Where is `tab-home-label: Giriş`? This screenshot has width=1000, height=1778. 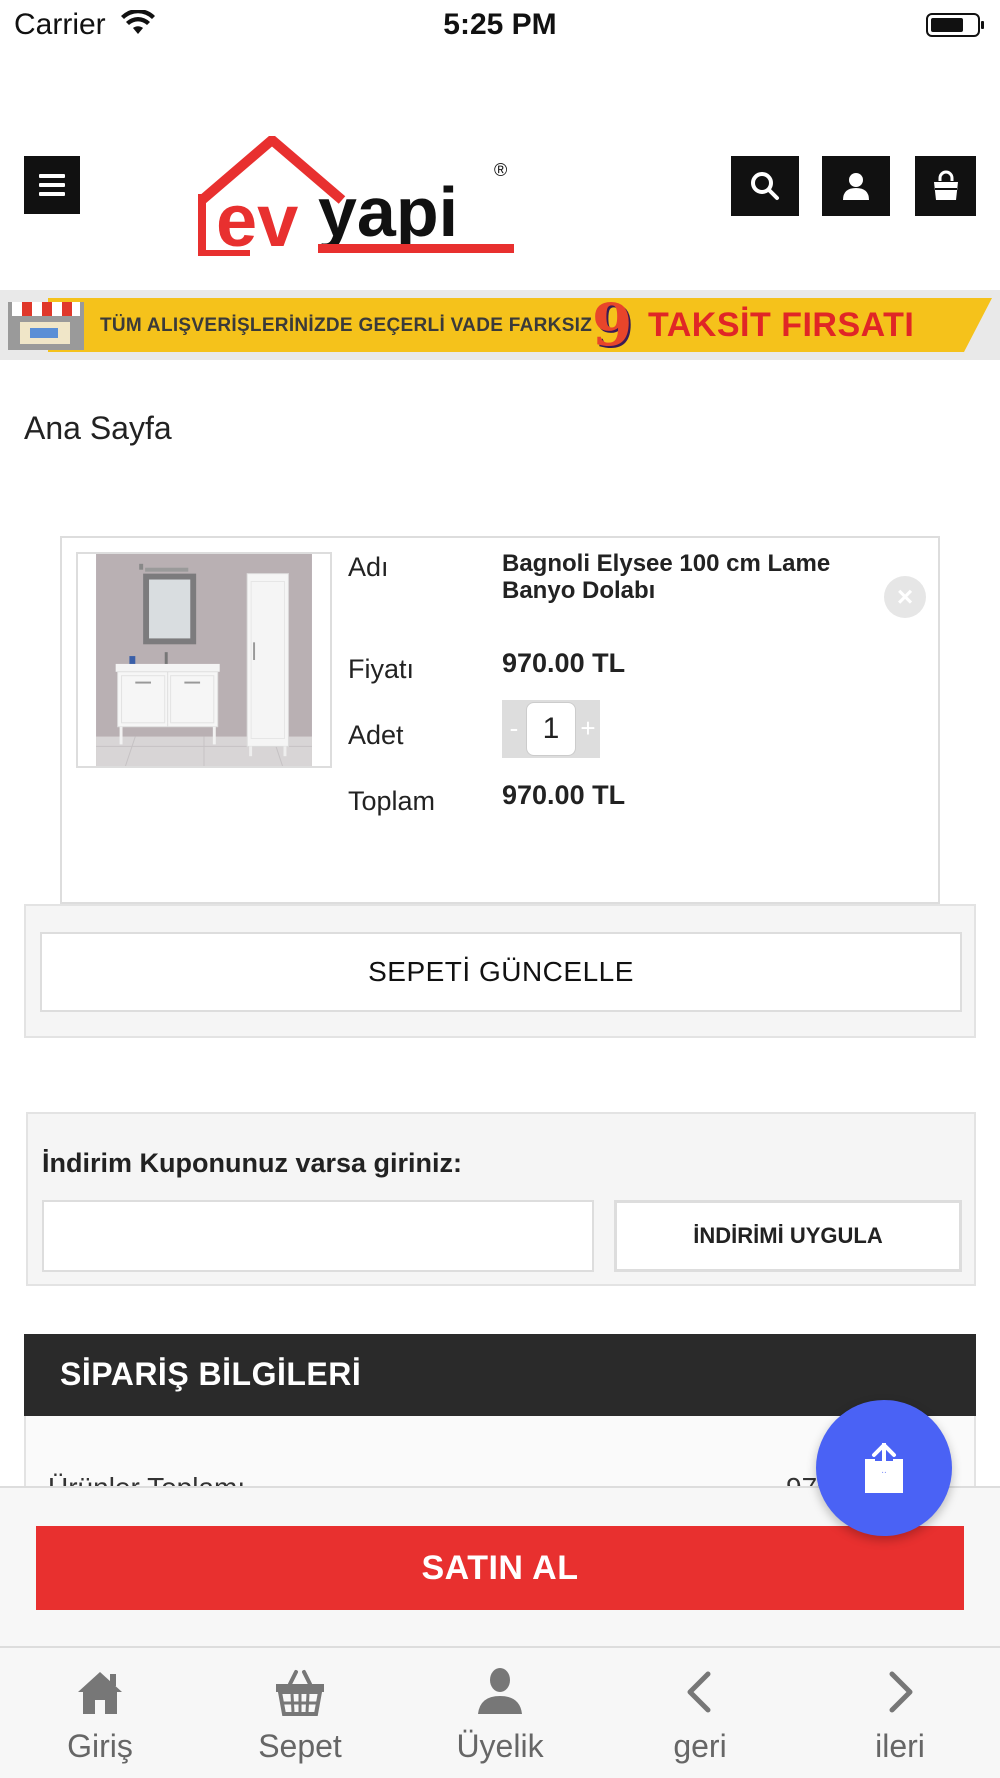 tab-home-label: Giriş is located at coordinates (100, 1746).